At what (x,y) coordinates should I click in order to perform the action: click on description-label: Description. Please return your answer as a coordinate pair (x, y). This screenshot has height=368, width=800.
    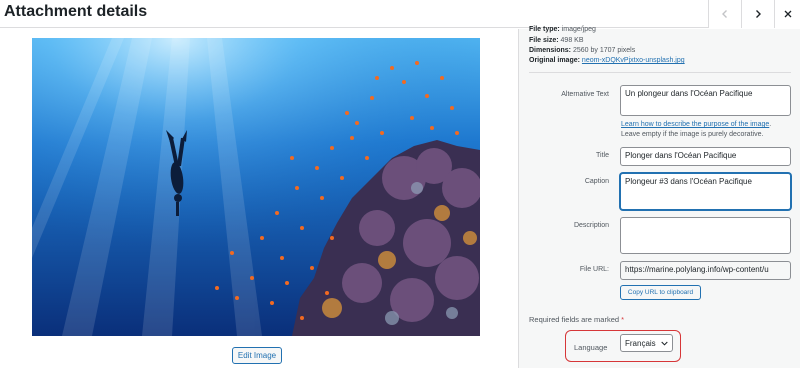
    Looking at the image, I should click on (591, 225).